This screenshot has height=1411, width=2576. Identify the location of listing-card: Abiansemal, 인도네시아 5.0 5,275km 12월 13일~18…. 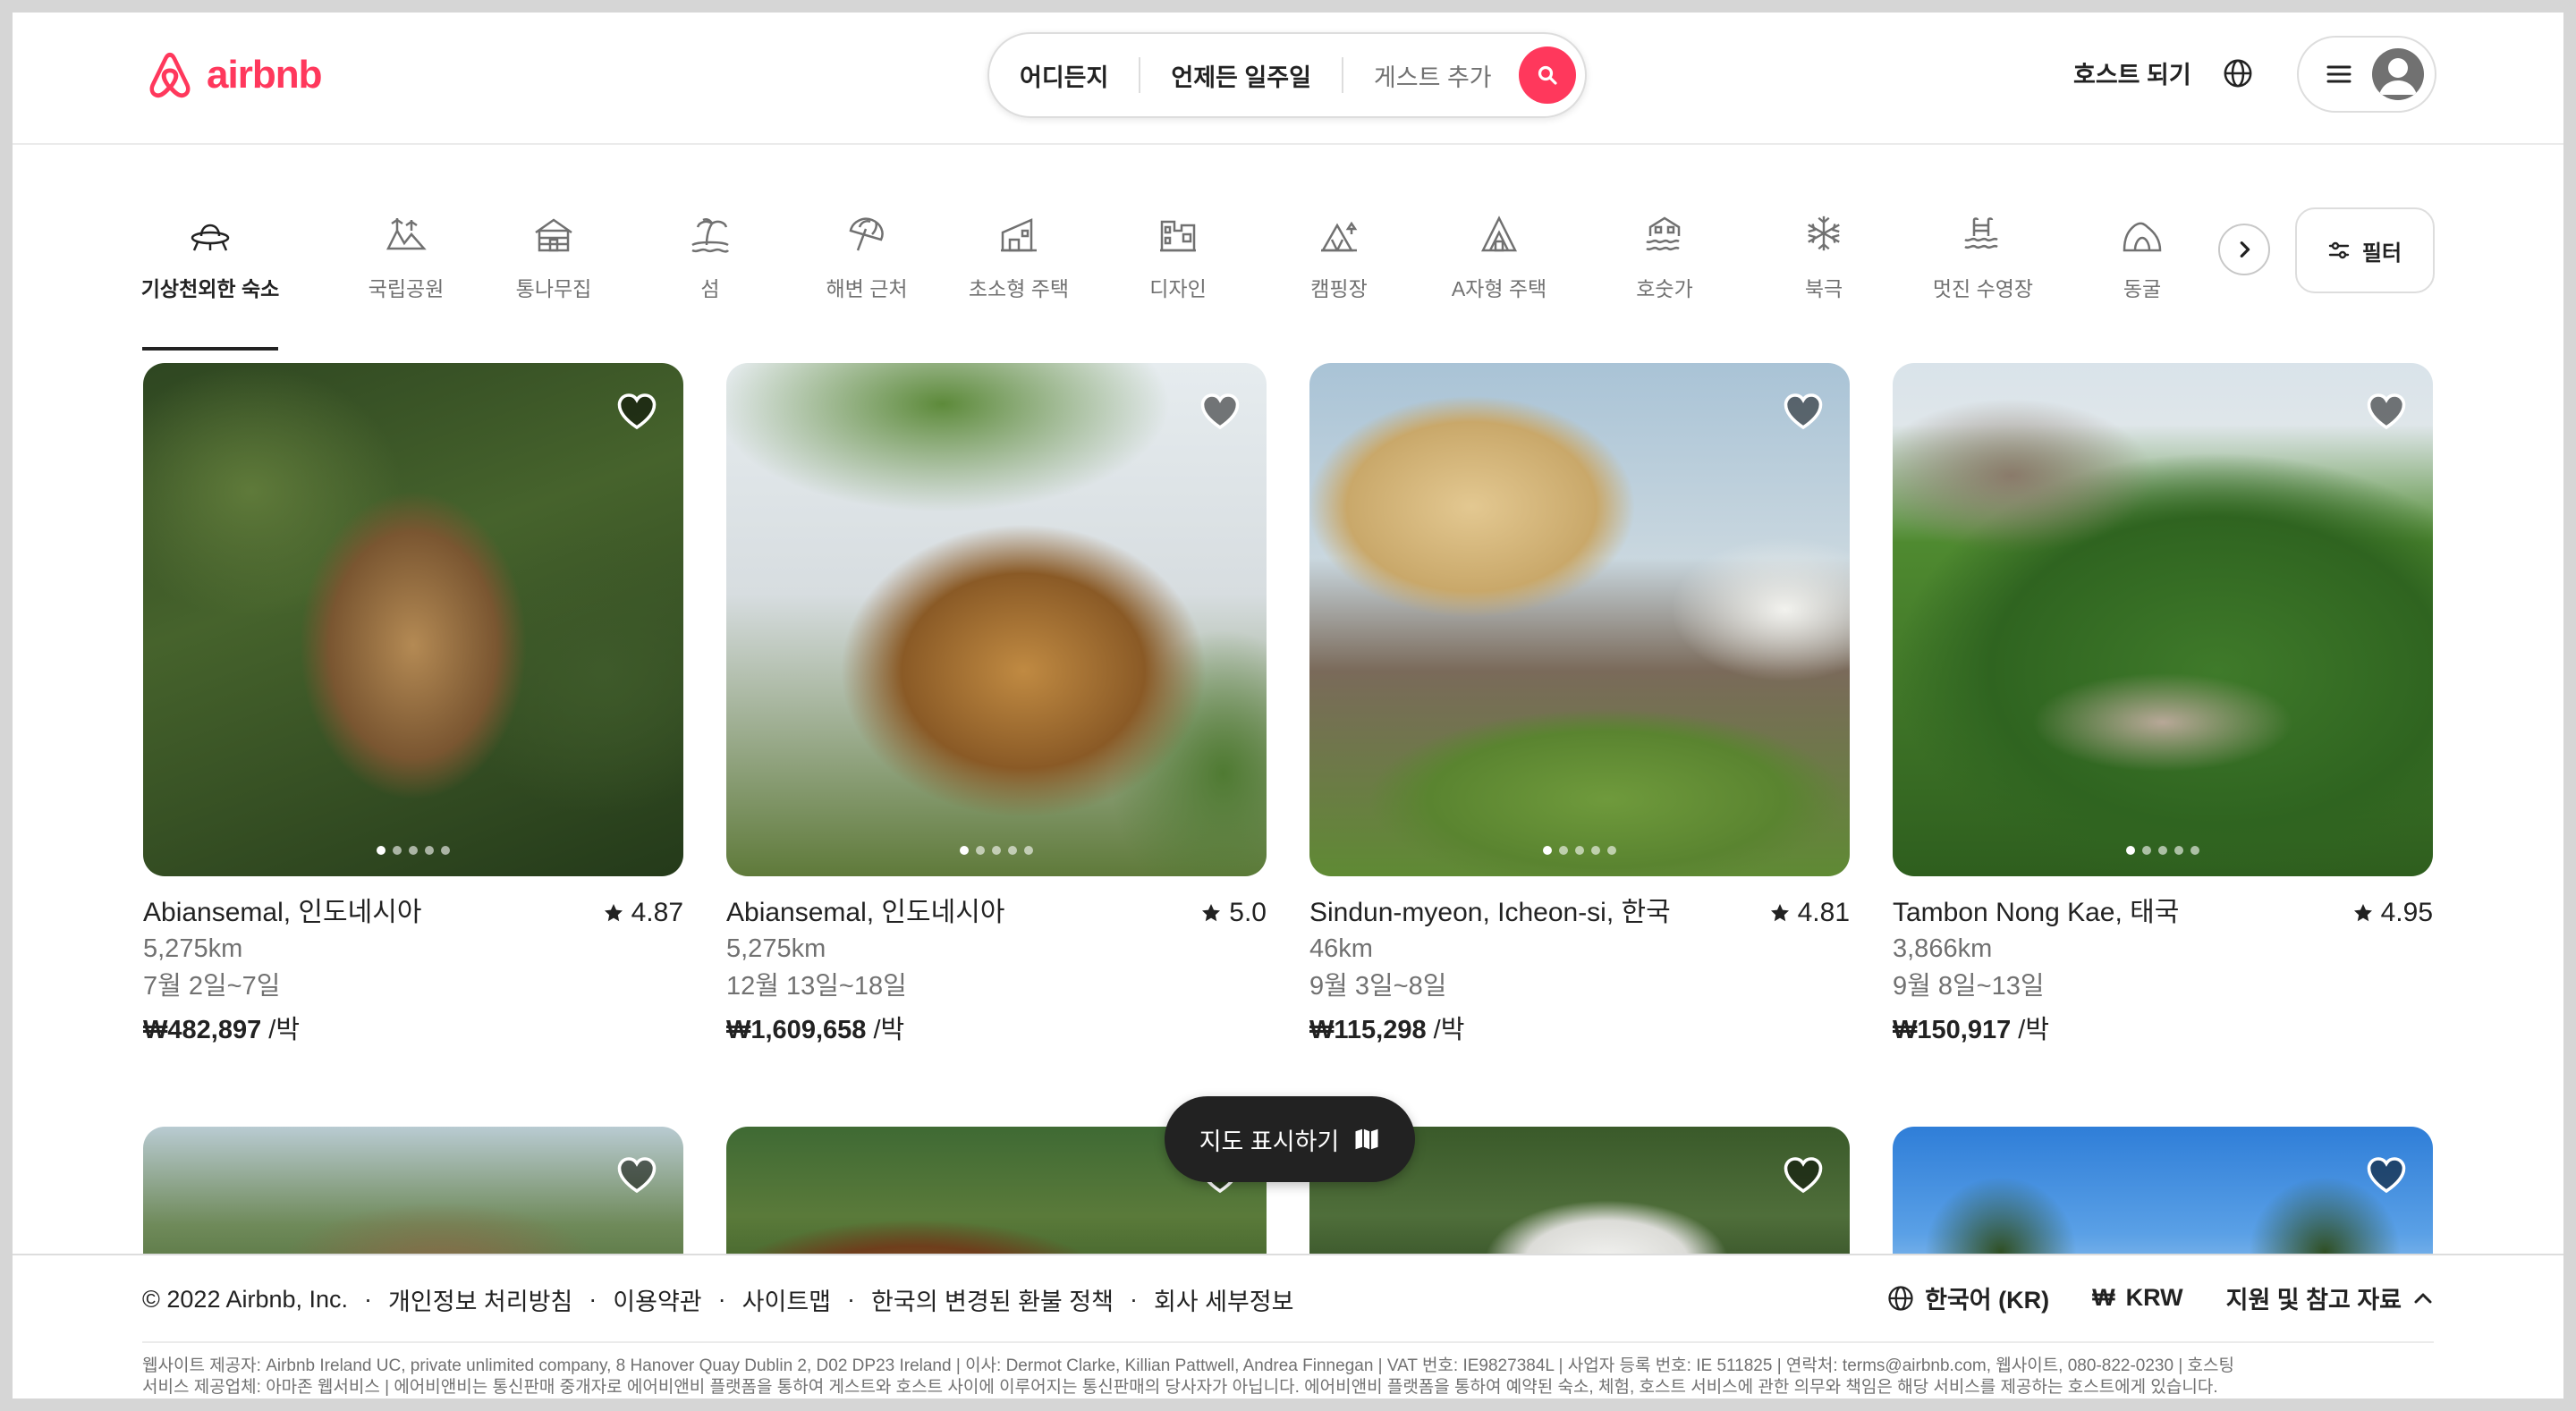
(996, 705).